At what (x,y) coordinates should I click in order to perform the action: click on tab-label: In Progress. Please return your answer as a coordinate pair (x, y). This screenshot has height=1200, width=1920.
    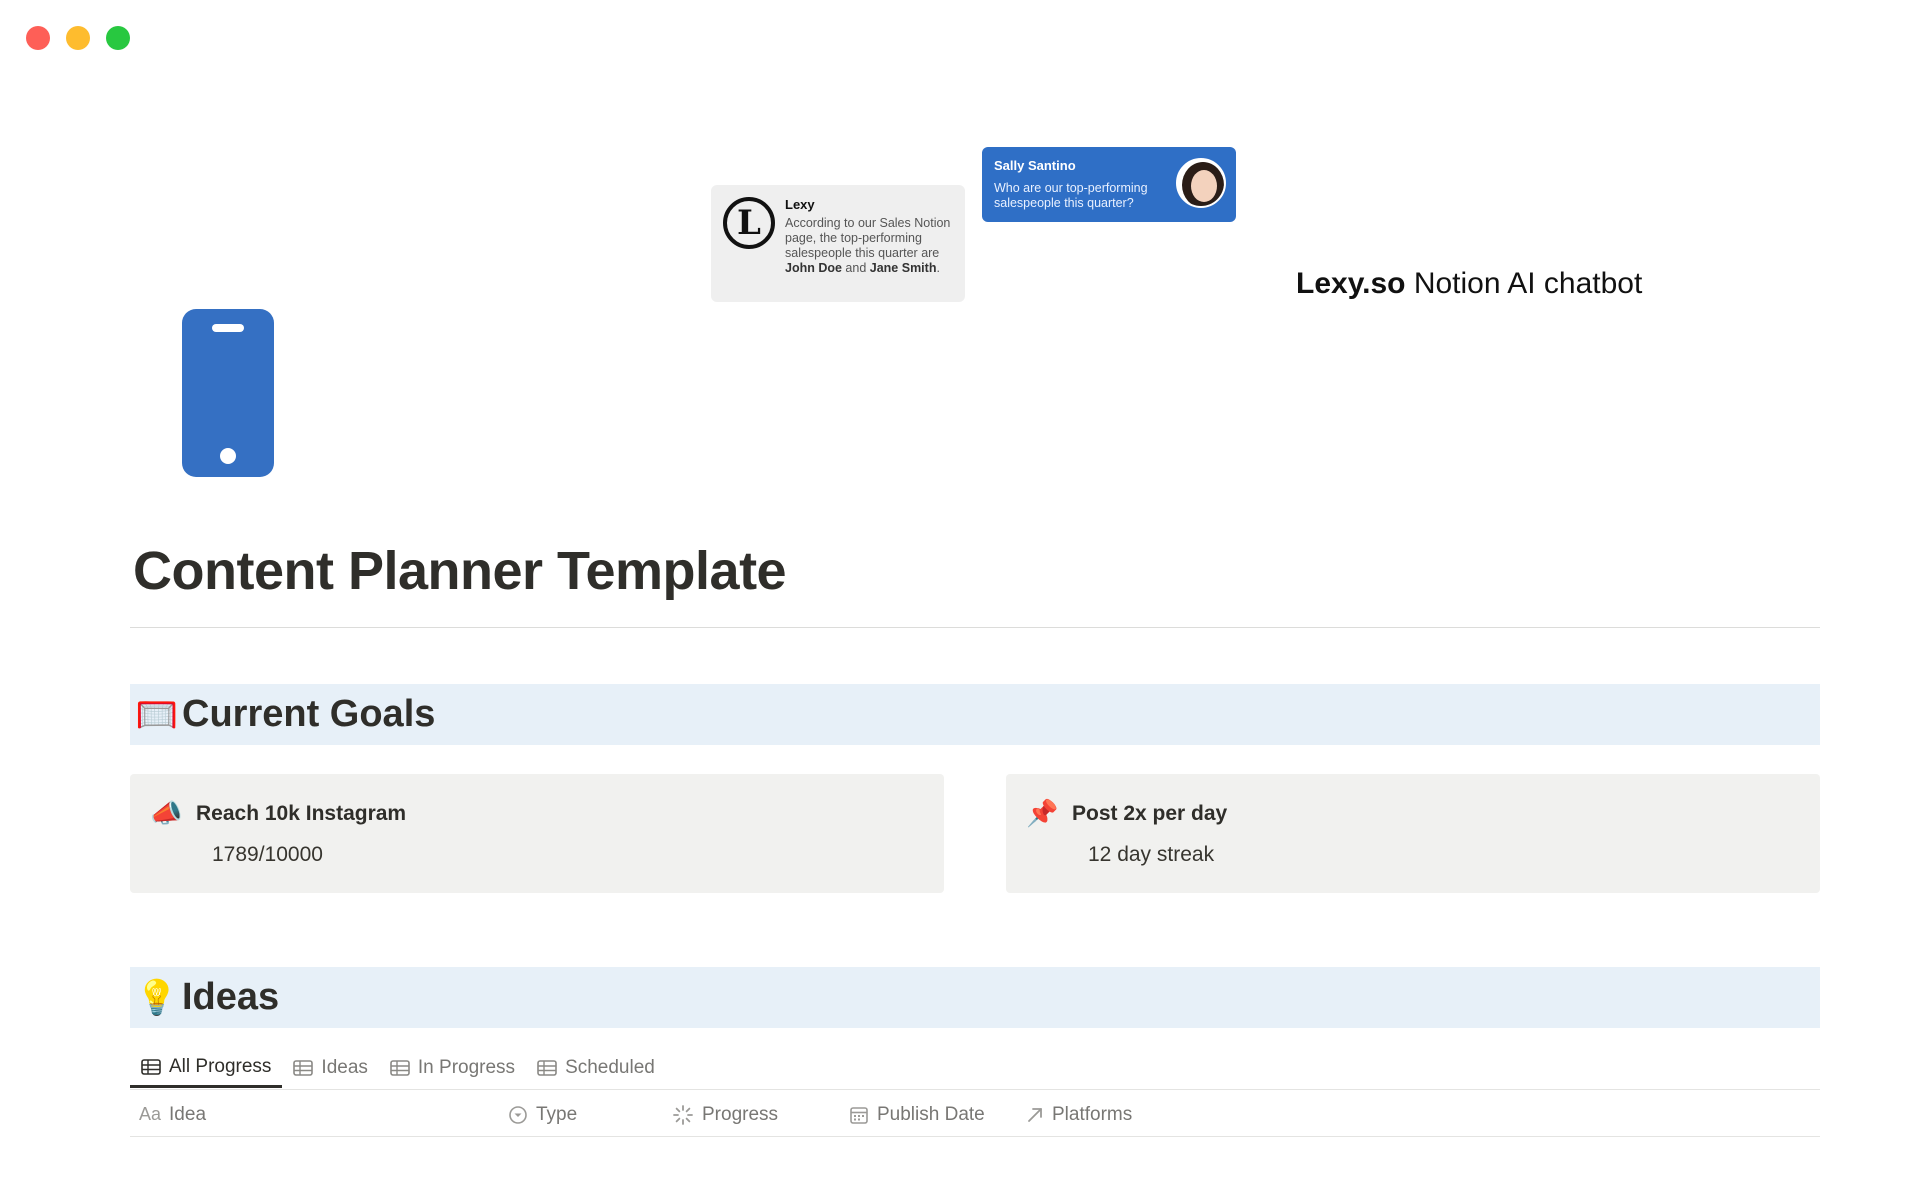
    Looking at the image, I should click on (466, 1067).